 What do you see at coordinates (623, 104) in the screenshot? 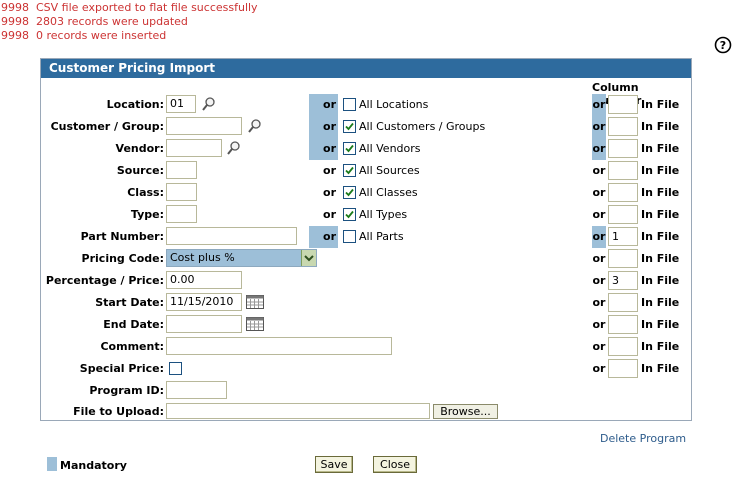
I see `location-column-input` at bounding box center [623, 104].